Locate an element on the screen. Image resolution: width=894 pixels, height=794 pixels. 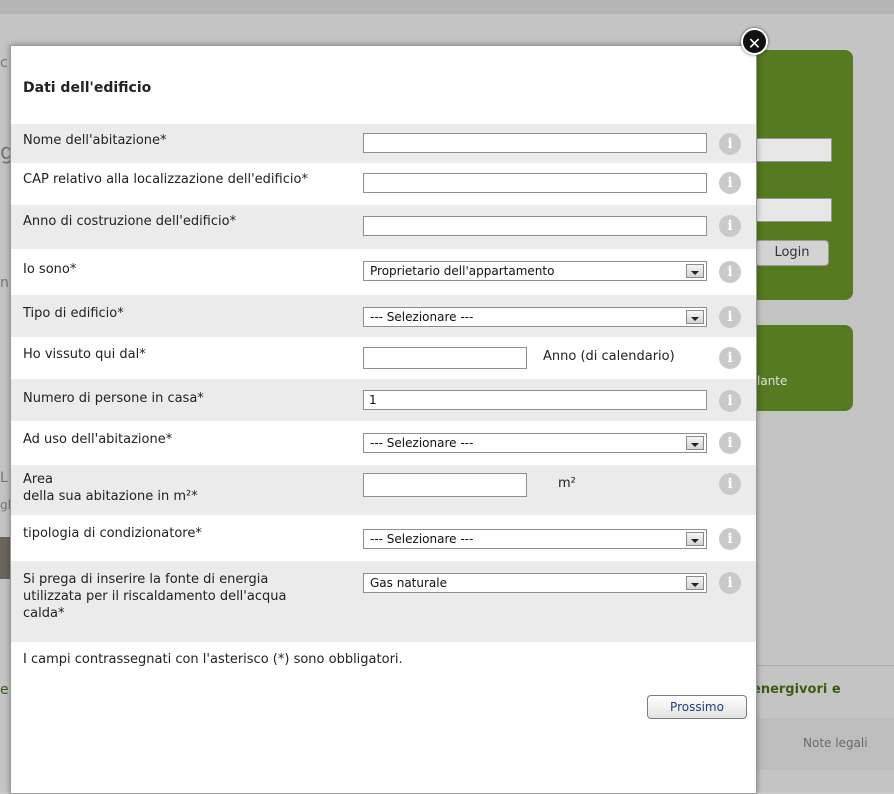
form-row-year-built: Anno di costruzione dell'edificio* i is located at coordinates (383, 227).